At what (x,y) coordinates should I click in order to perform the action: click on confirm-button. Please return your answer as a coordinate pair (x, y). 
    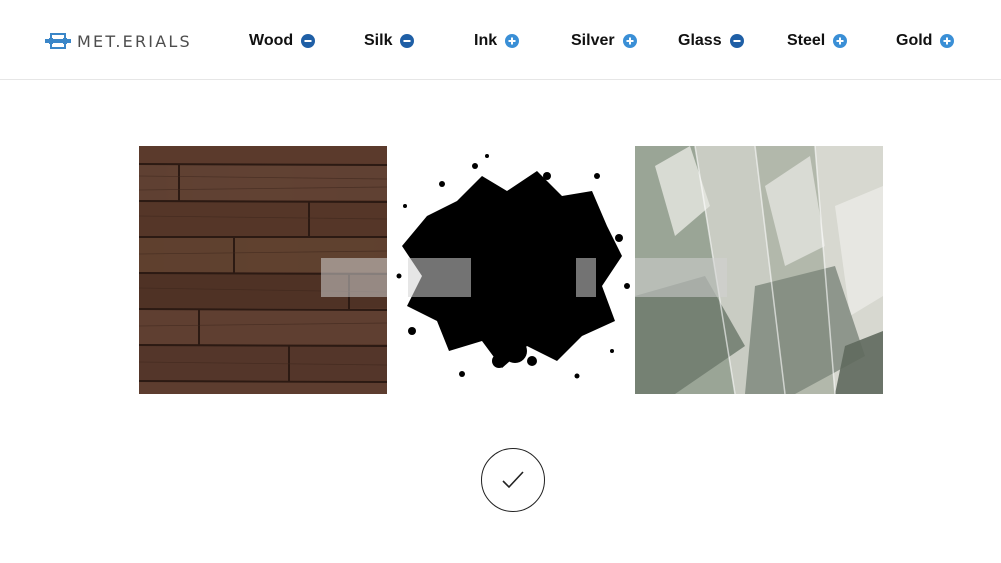
    Looking at the image, I should click on (513, 480).